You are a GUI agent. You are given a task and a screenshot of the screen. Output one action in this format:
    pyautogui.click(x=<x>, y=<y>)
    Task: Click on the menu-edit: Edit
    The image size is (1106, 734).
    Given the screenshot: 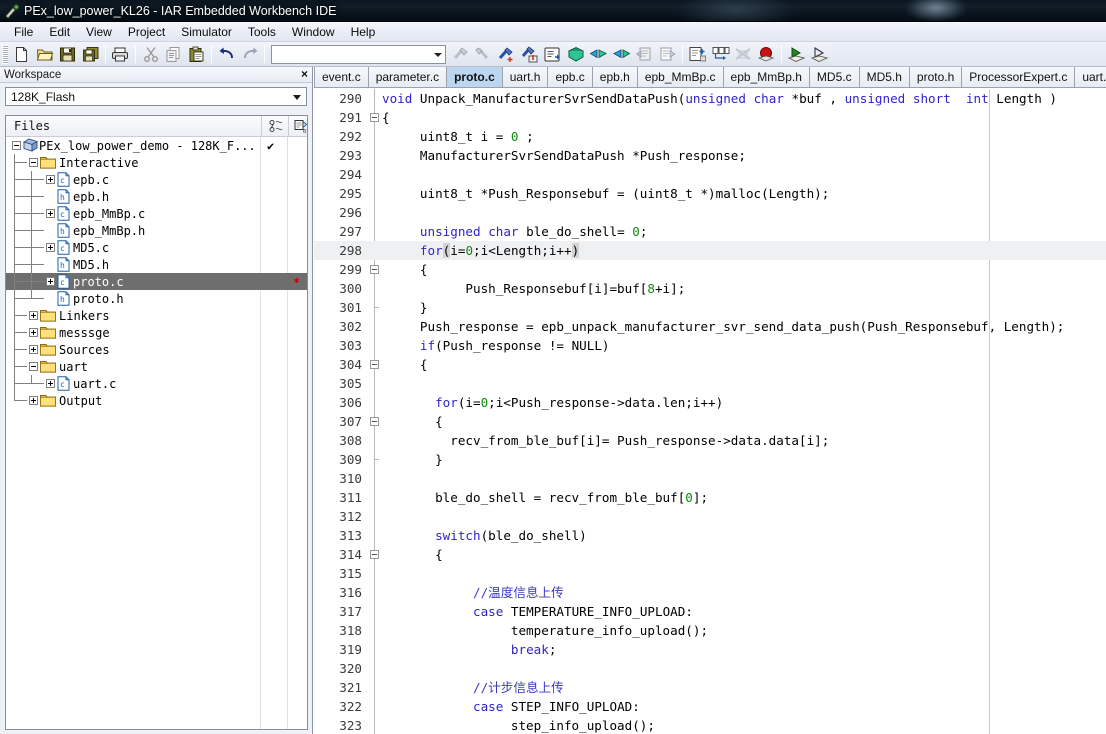 What is the action you would take?
    pyautogui.click(x=59, y=32)
    